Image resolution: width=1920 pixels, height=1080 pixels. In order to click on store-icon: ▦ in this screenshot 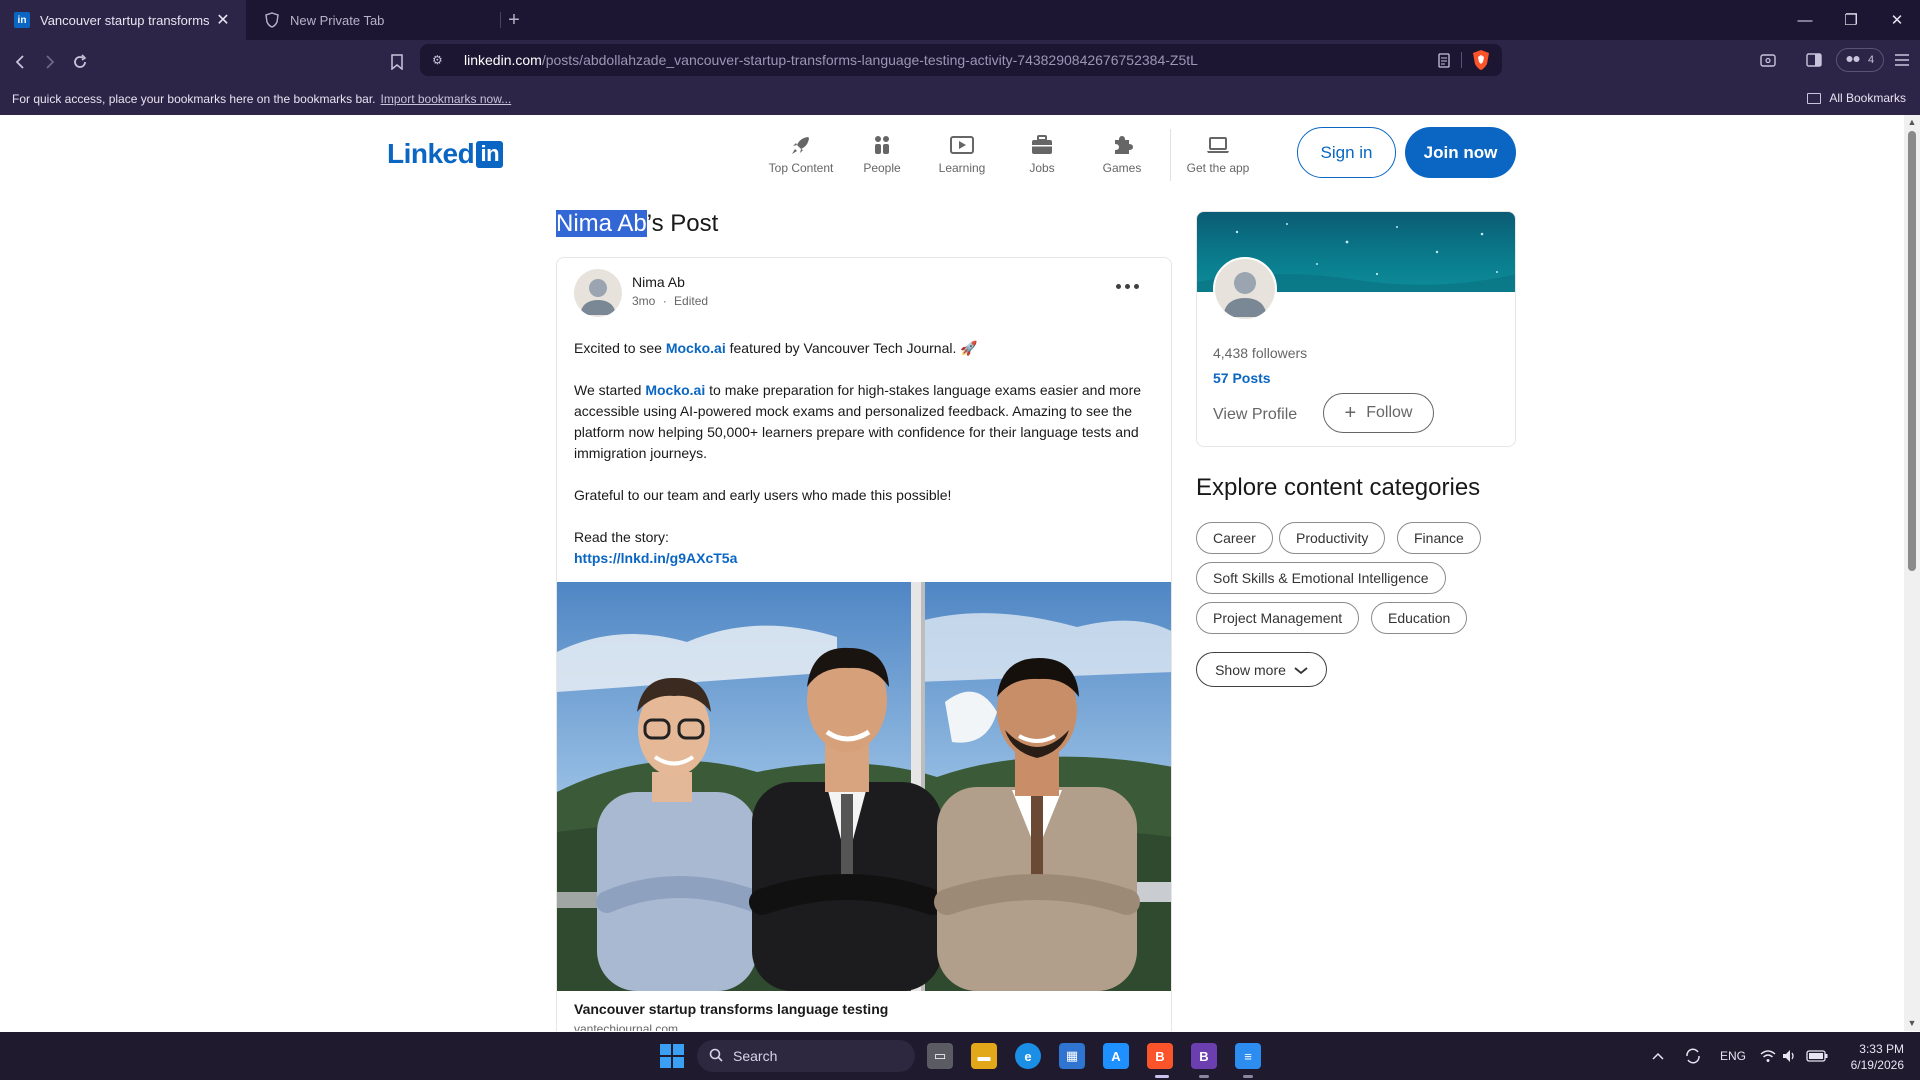, I will do `click(1072, 1056)`.